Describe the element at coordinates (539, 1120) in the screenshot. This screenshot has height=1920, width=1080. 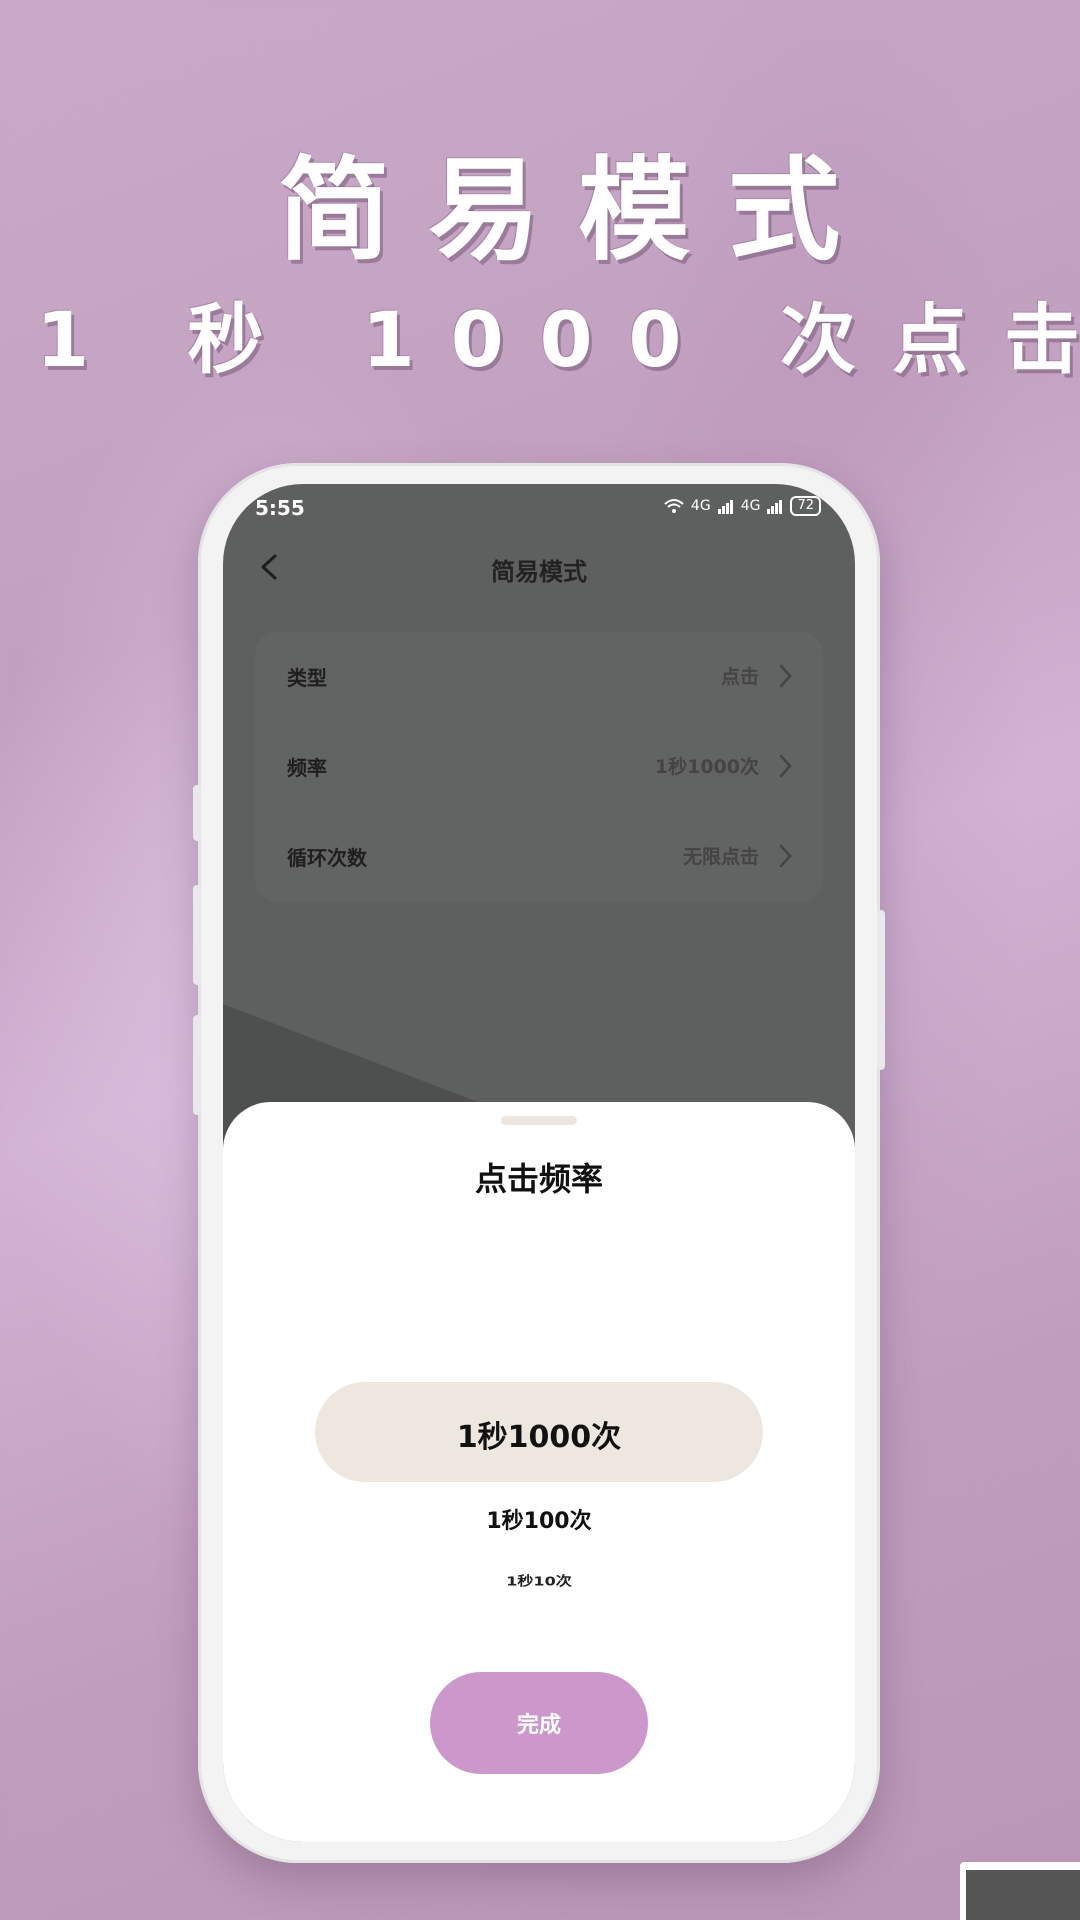
I see `sheet-grabber` at that location.